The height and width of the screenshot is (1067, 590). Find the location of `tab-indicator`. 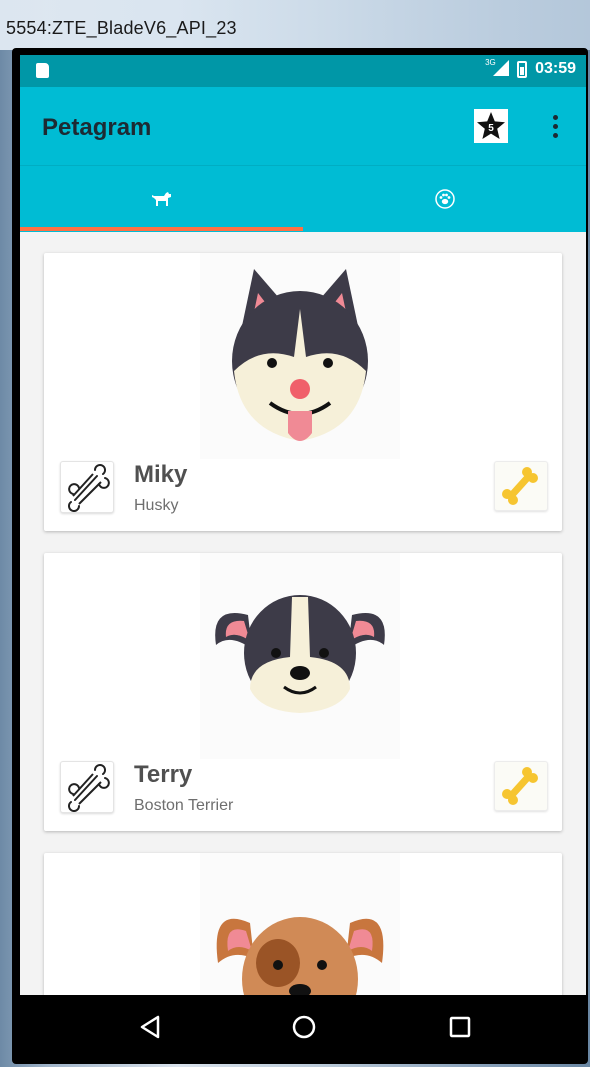

tab-indicator is located at coordinates (161, 229).